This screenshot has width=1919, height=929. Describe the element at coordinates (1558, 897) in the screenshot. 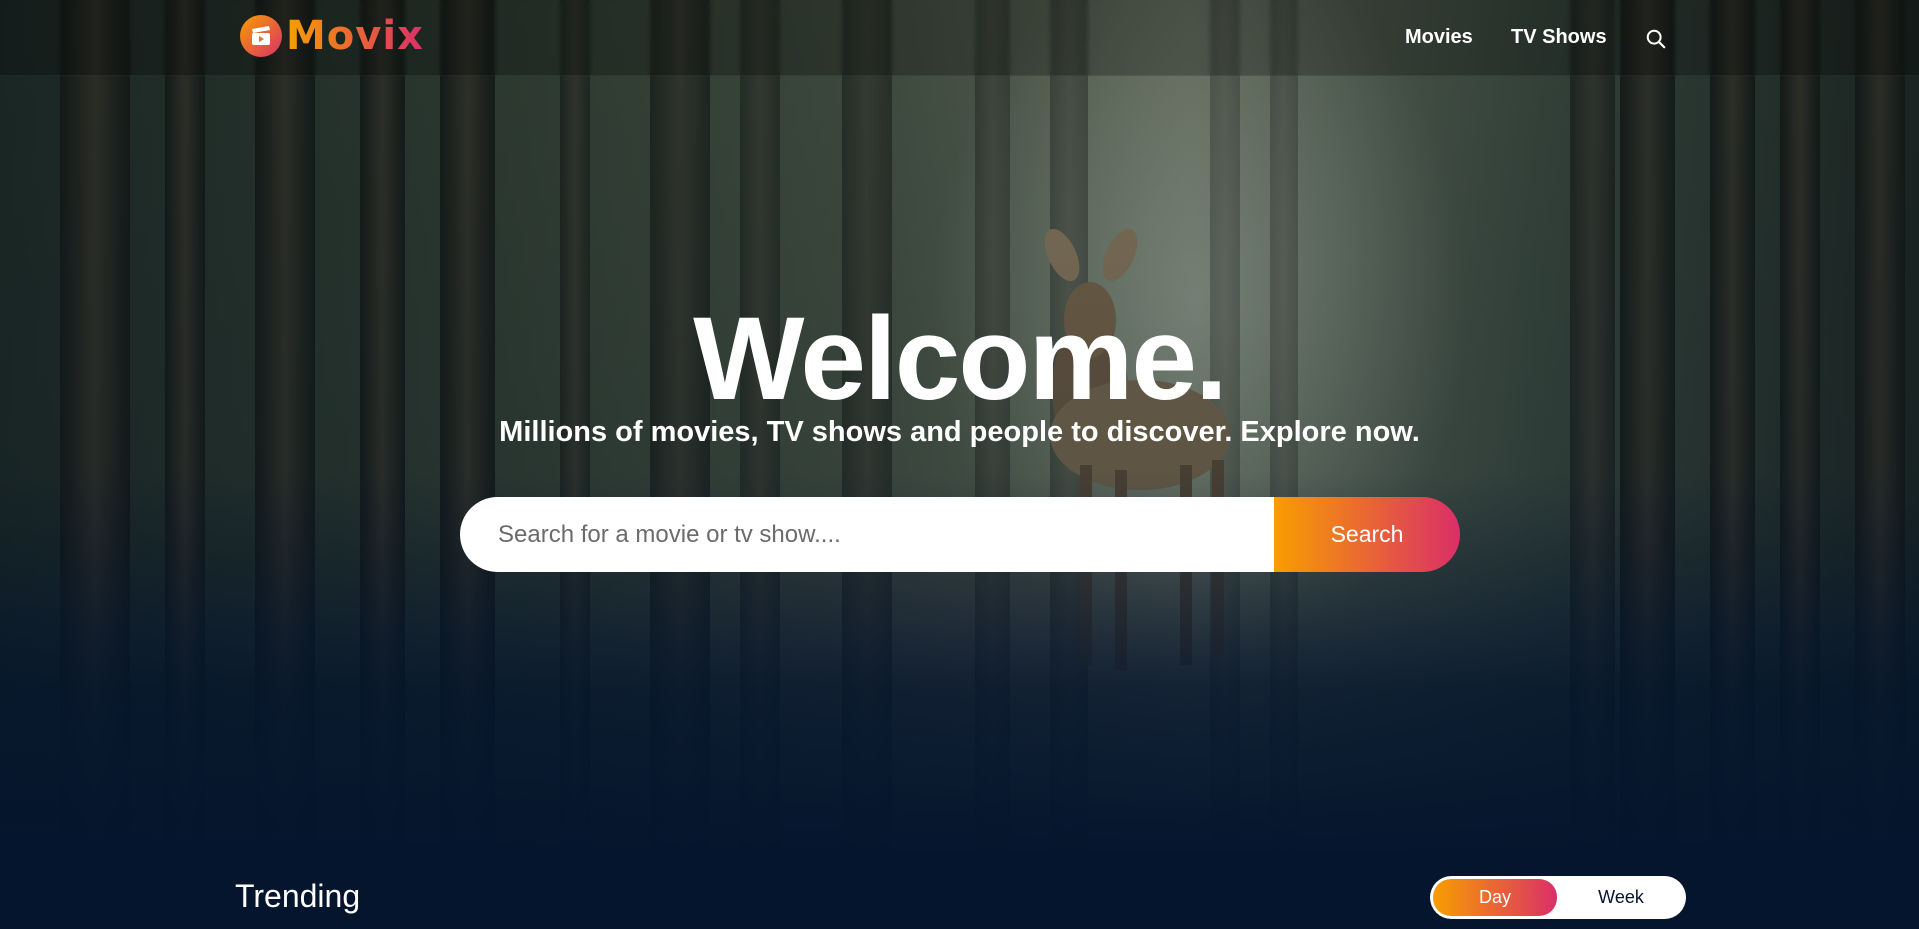

I see `trending-switch: Day Week` at that location.